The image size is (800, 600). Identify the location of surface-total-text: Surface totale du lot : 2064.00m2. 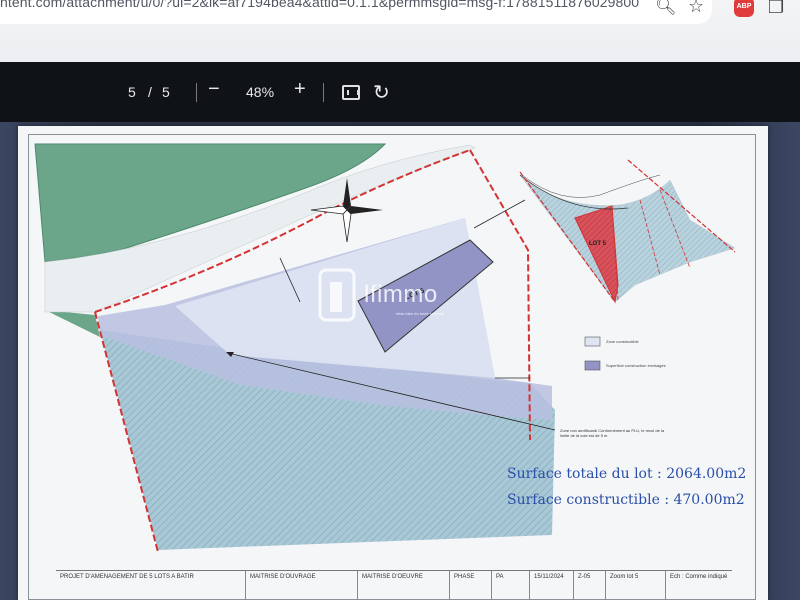
(627, 474).